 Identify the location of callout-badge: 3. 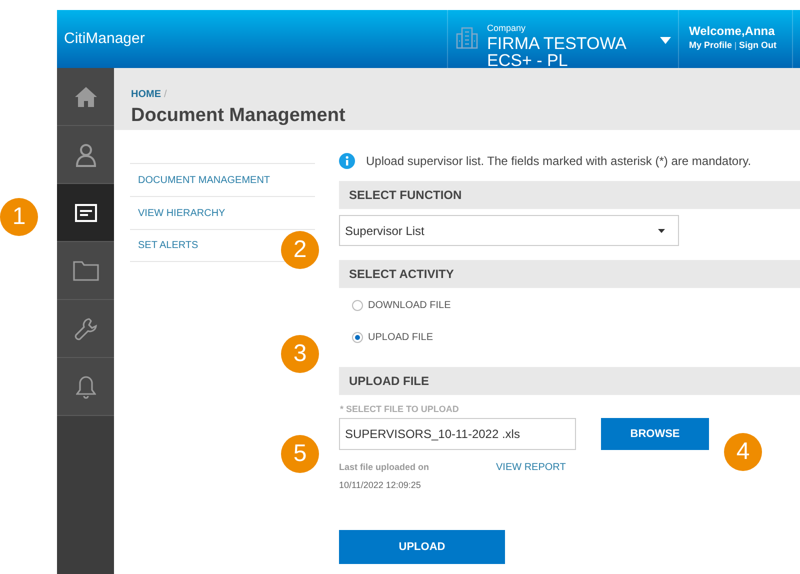
(300, 354).